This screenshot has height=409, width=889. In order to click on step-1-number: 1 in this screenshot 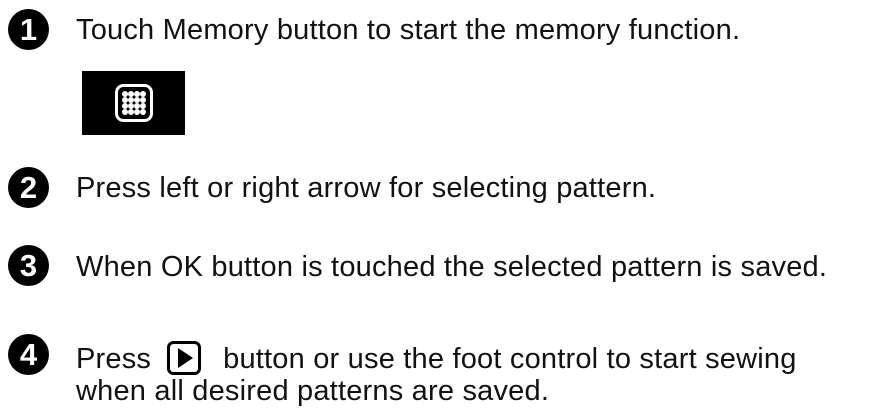, I will do `click(28, 29)`.